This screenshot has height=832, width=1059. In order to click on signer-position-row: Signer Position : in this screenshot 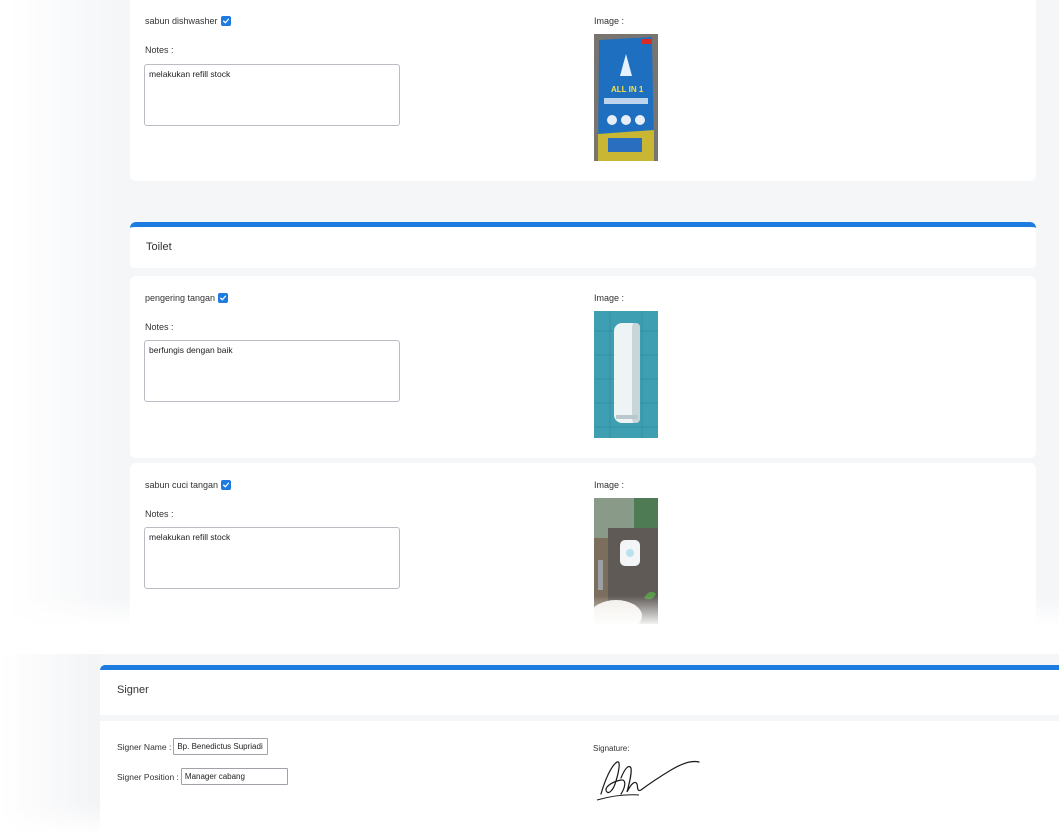, I will do `click(202, 776)`.